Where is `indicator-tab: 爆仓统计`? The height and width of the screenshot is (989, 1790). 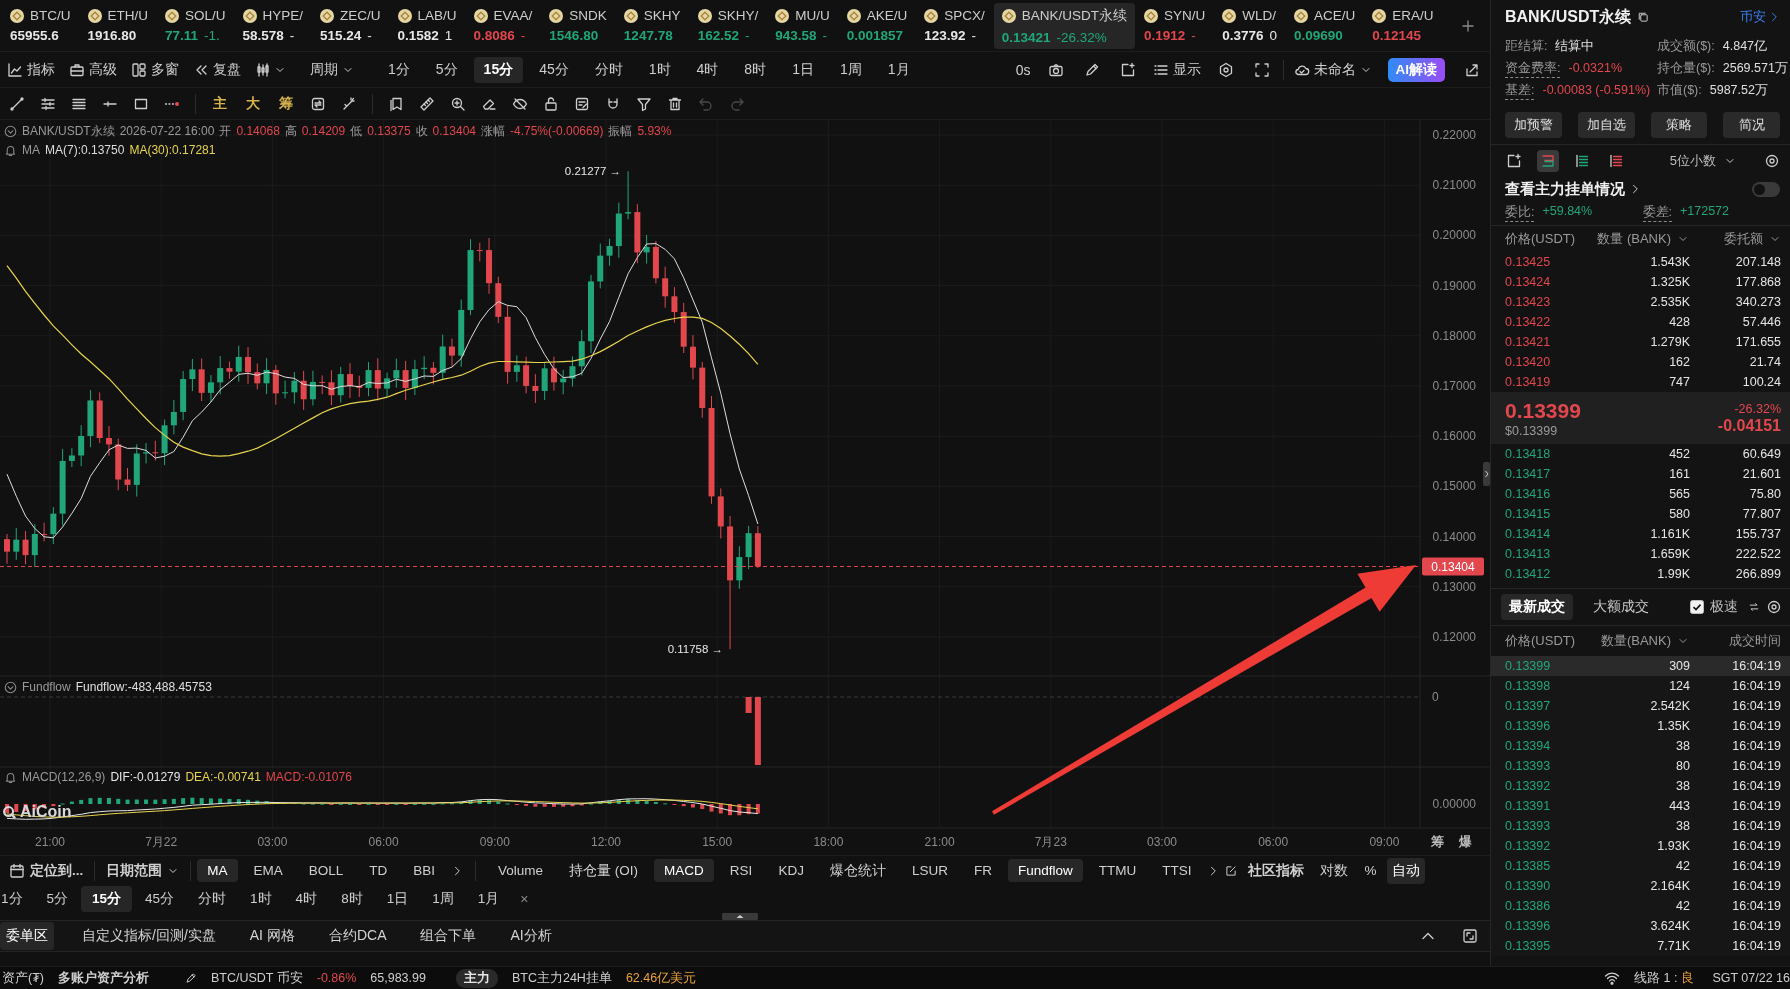
indicator-tab: 爆仓统计 is located at coordinates (857, 870).